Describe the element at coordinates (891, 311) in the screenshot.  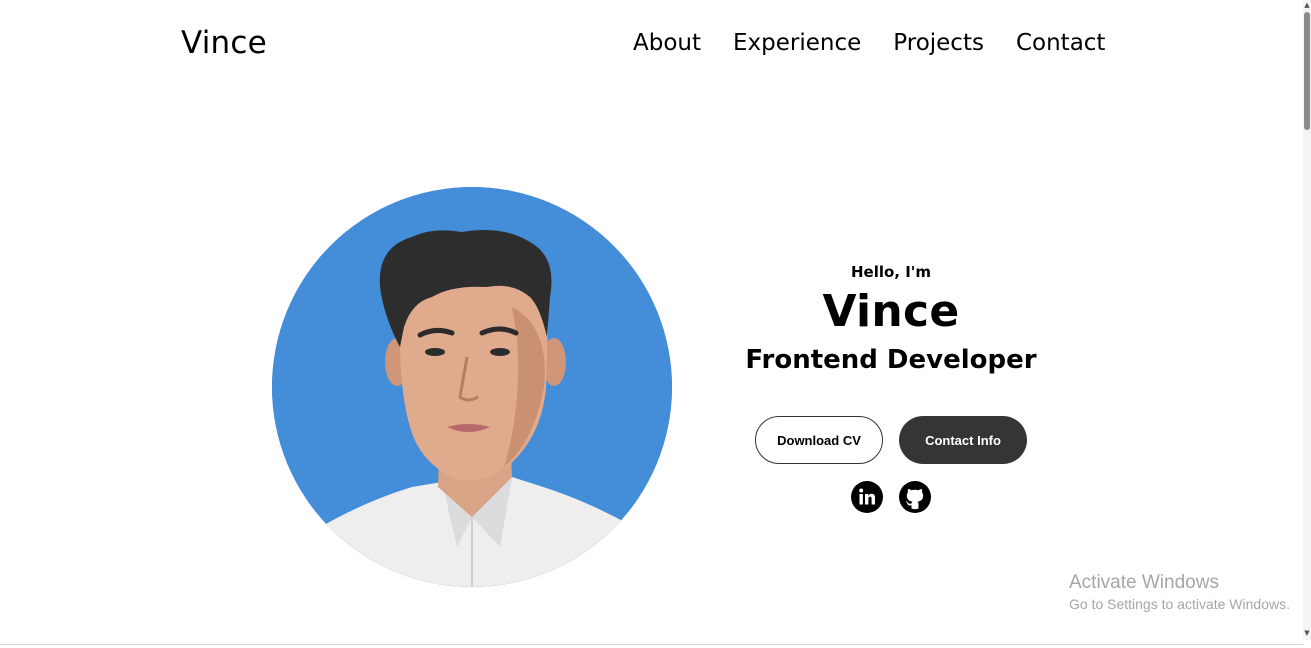
I see `hero-name: Vince` at that location.